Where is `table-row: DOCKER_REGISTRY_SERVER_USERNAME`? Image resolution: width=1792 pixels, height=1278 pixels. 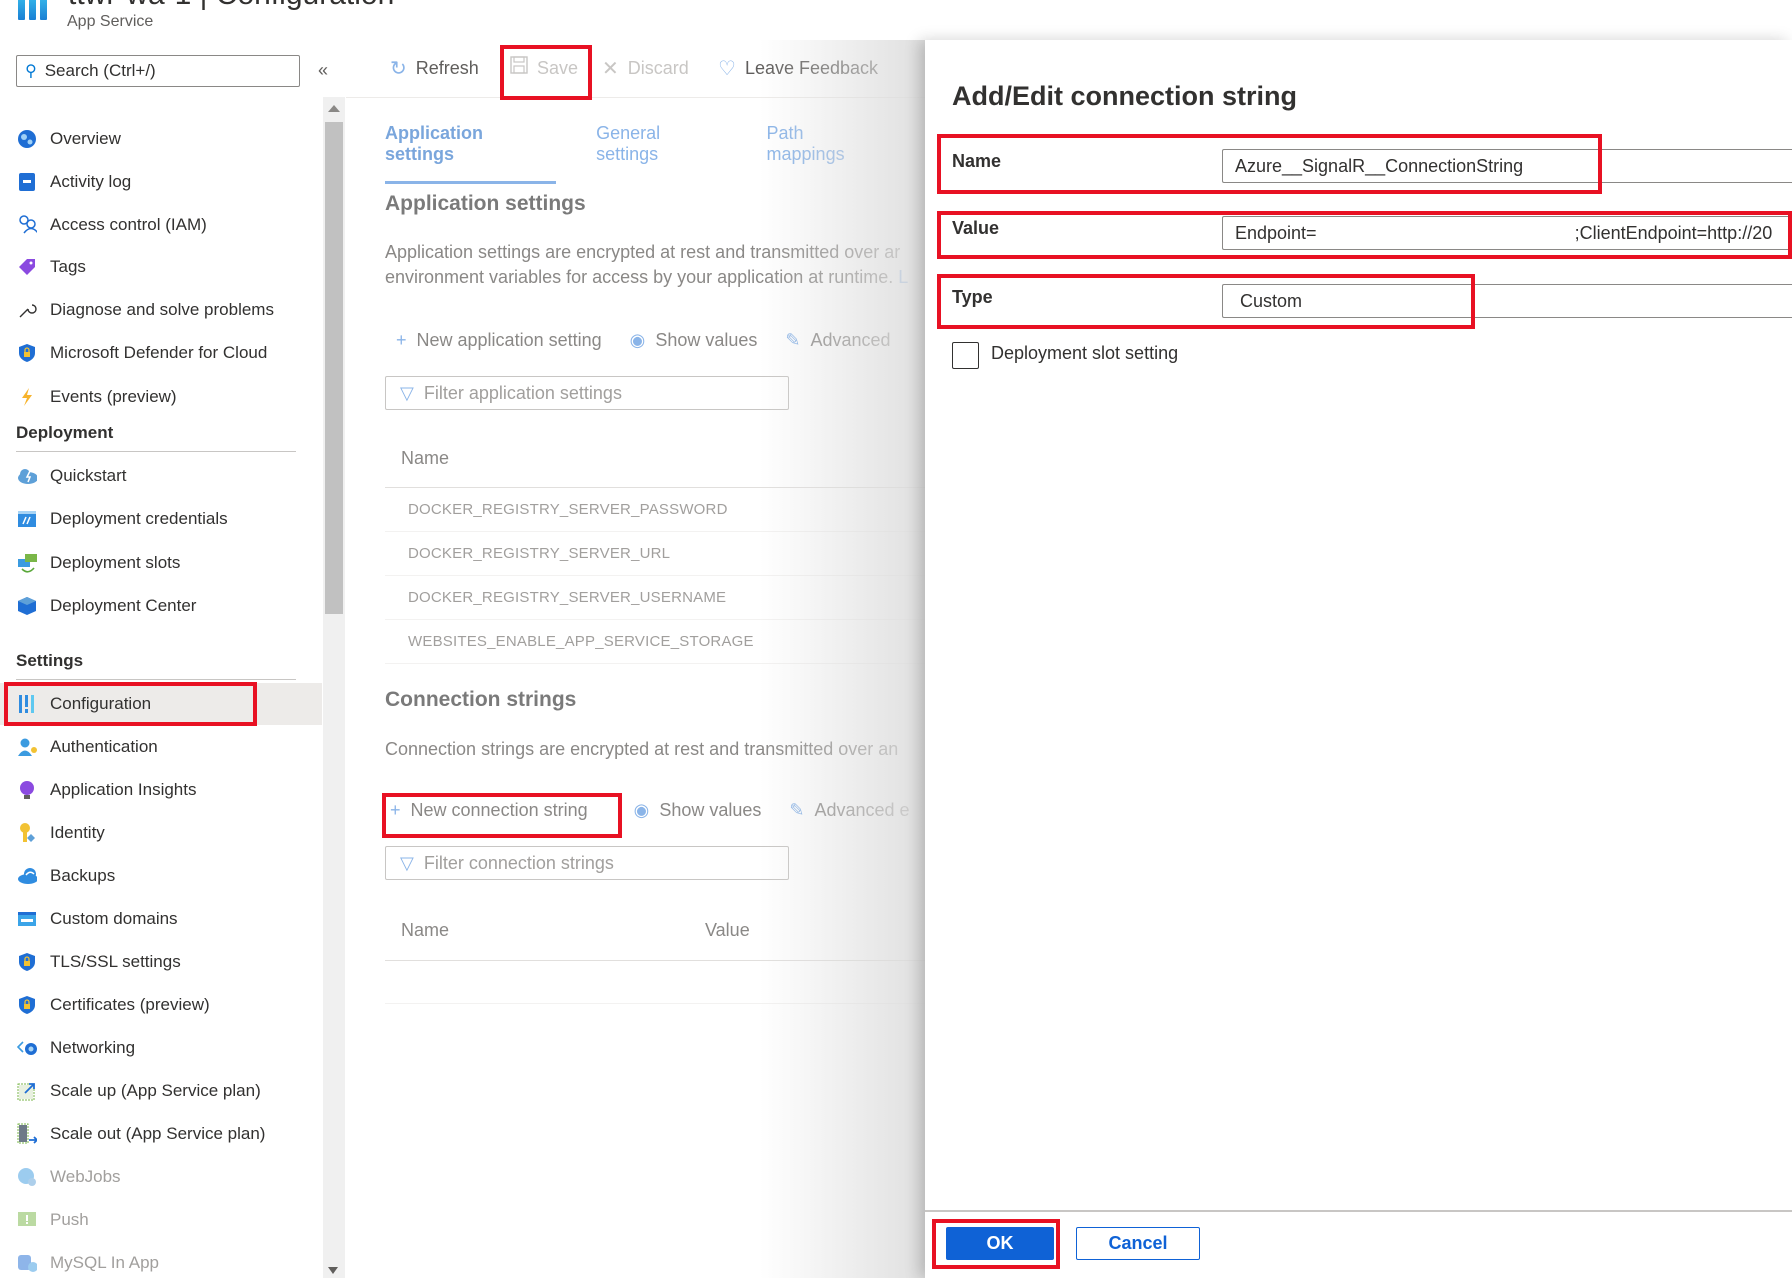 table-row: DOCKER_REGISTRY_SERVER_USERNAME is located at coordinates (655, 598).